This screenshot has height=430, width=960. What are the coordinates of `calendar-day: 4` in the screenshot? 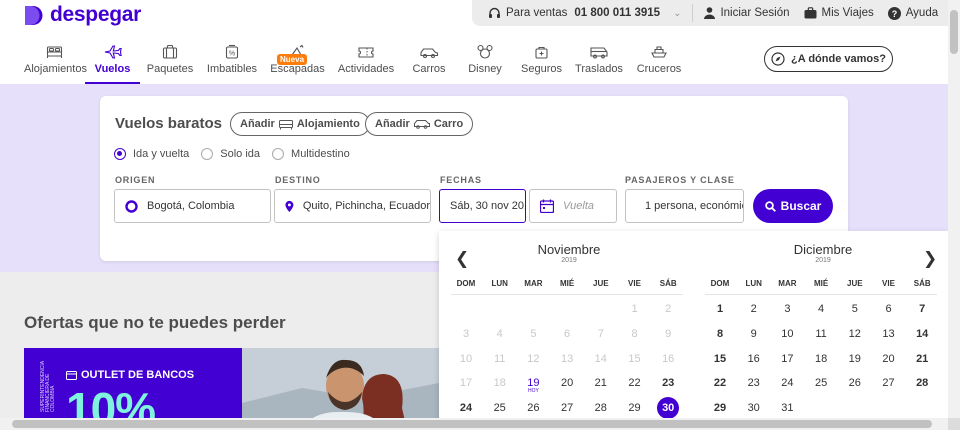 It's located at (821, 309).